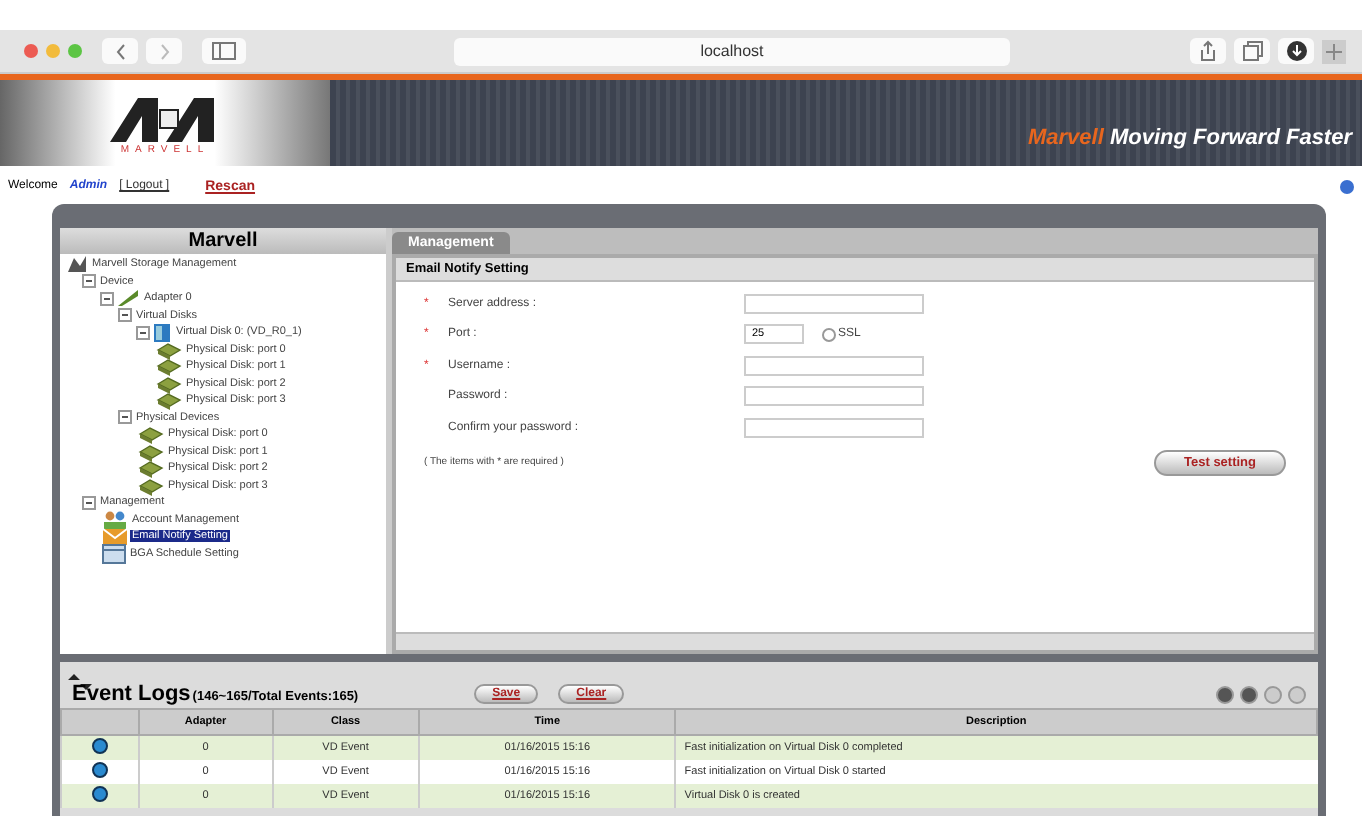 The height and width of the screenshot is (828, 1362). Describe the element at coordinates (131, 694) in the screenshot. I see `event-log-title: Event Logs` at that location.